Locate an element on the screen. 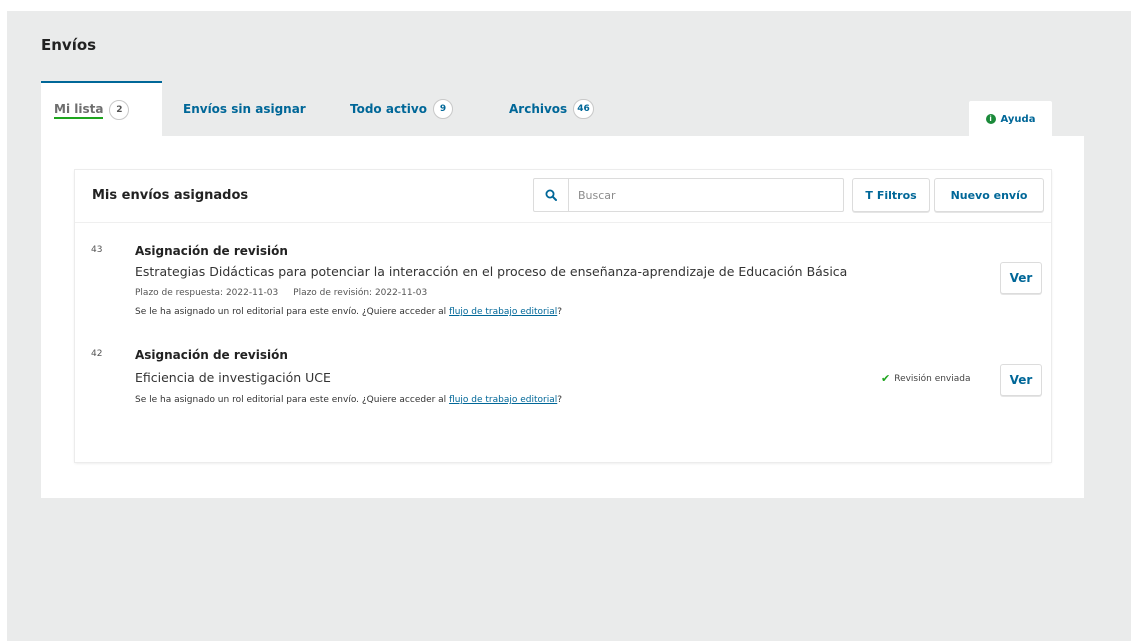  response-deadline: Plazo de respuesta: 2022-11-03 is located at coordinates (207, 293).